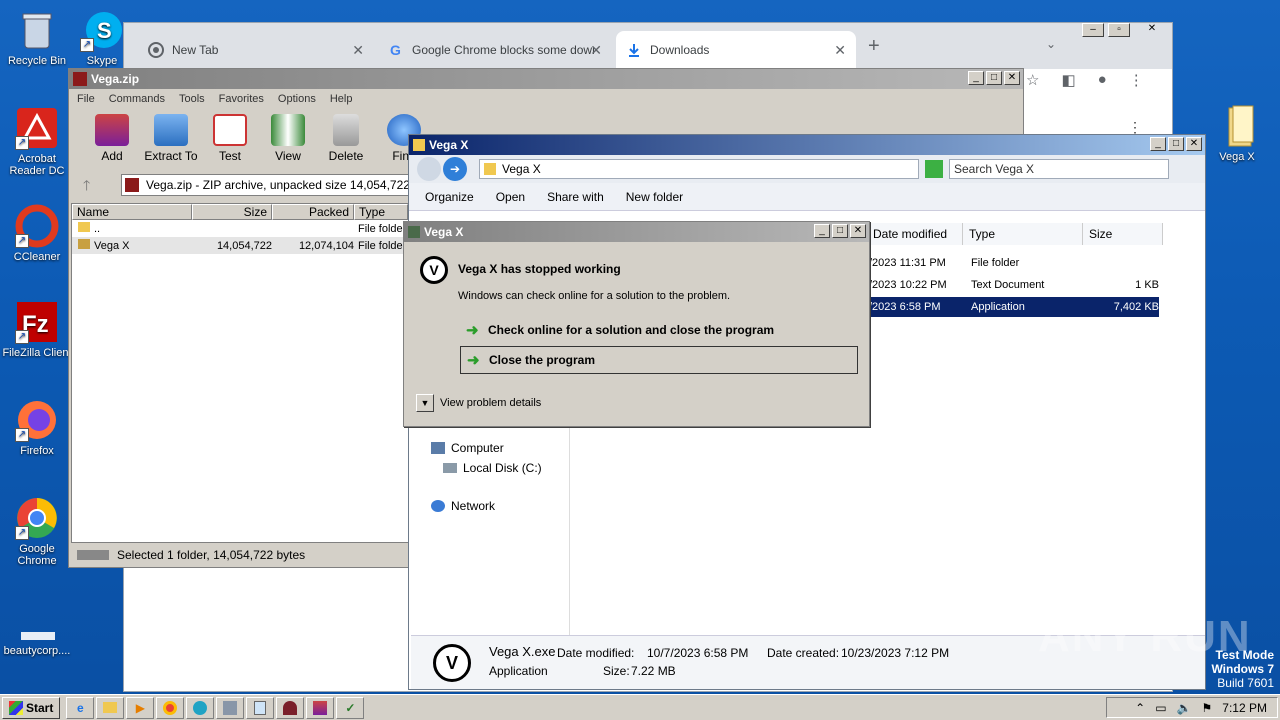 This screenshot has width=1280, height=720. What do you see at coordinates (37, 233) in the screenshot?
I see `desktop-icon-ccleaner: ↗ CCleaner` at bounding box center [37, 233].